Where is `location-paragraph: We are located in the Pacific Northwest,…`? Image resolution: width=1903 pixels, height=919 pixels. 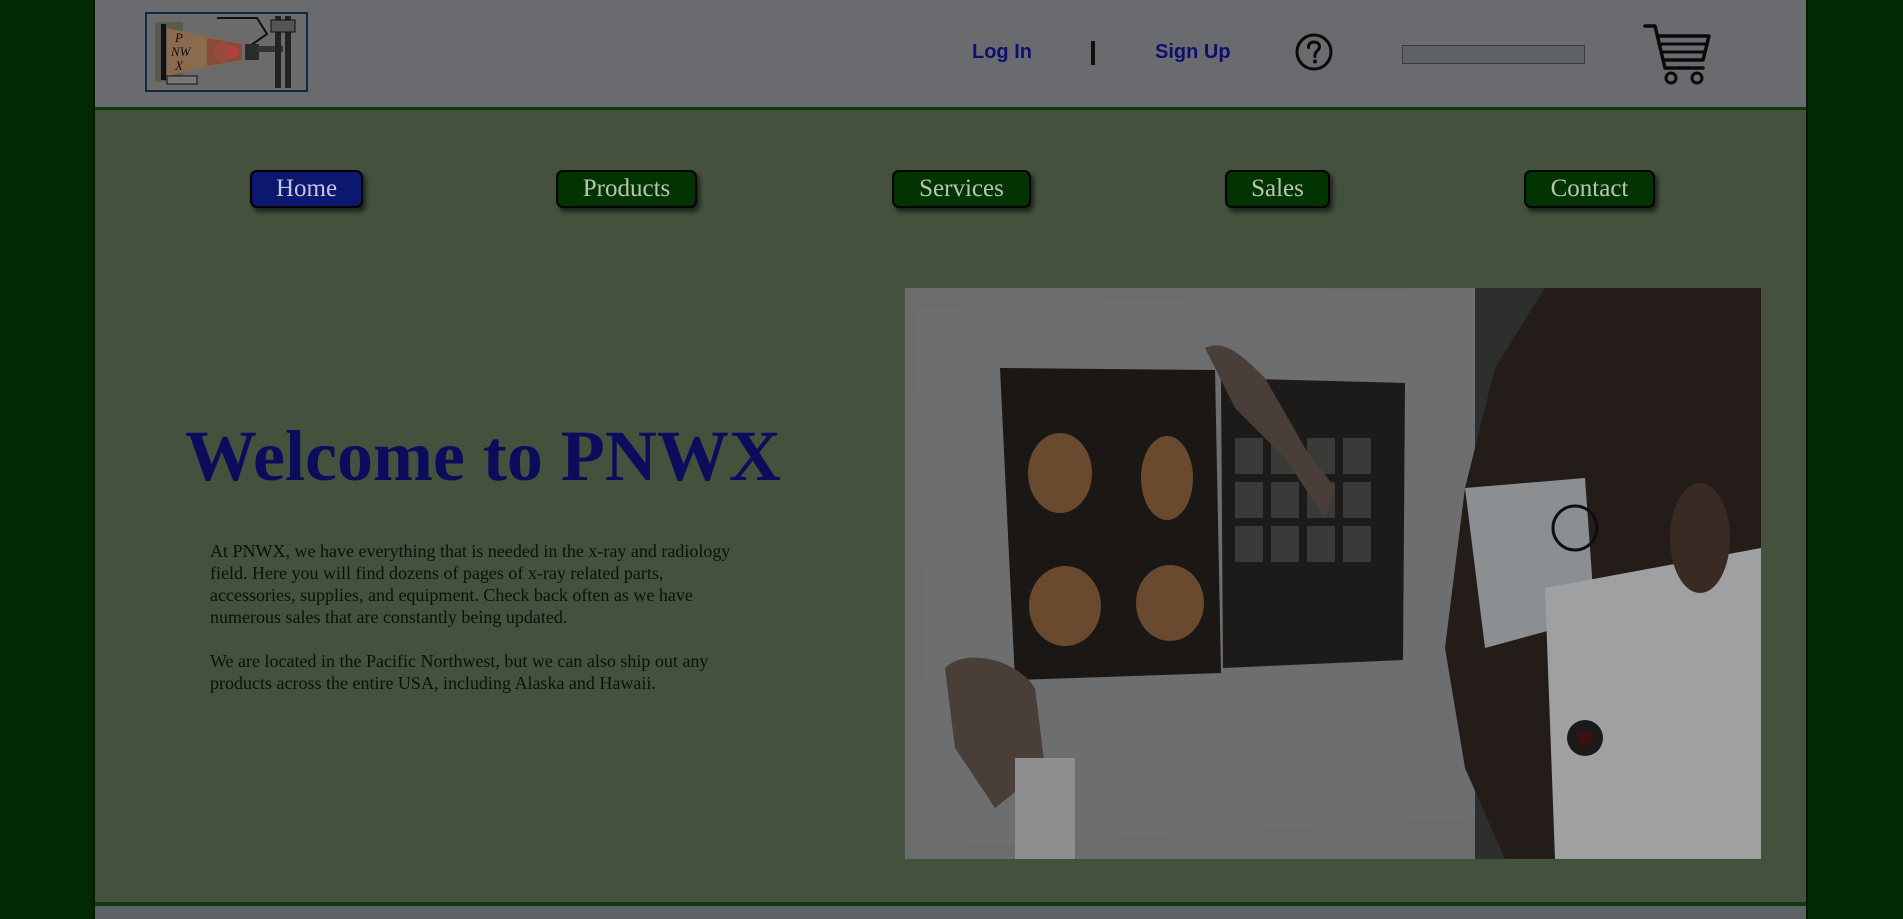 location-paragraph: We are located in the Pacific Northwest,… is located at coordinates (459, 672).